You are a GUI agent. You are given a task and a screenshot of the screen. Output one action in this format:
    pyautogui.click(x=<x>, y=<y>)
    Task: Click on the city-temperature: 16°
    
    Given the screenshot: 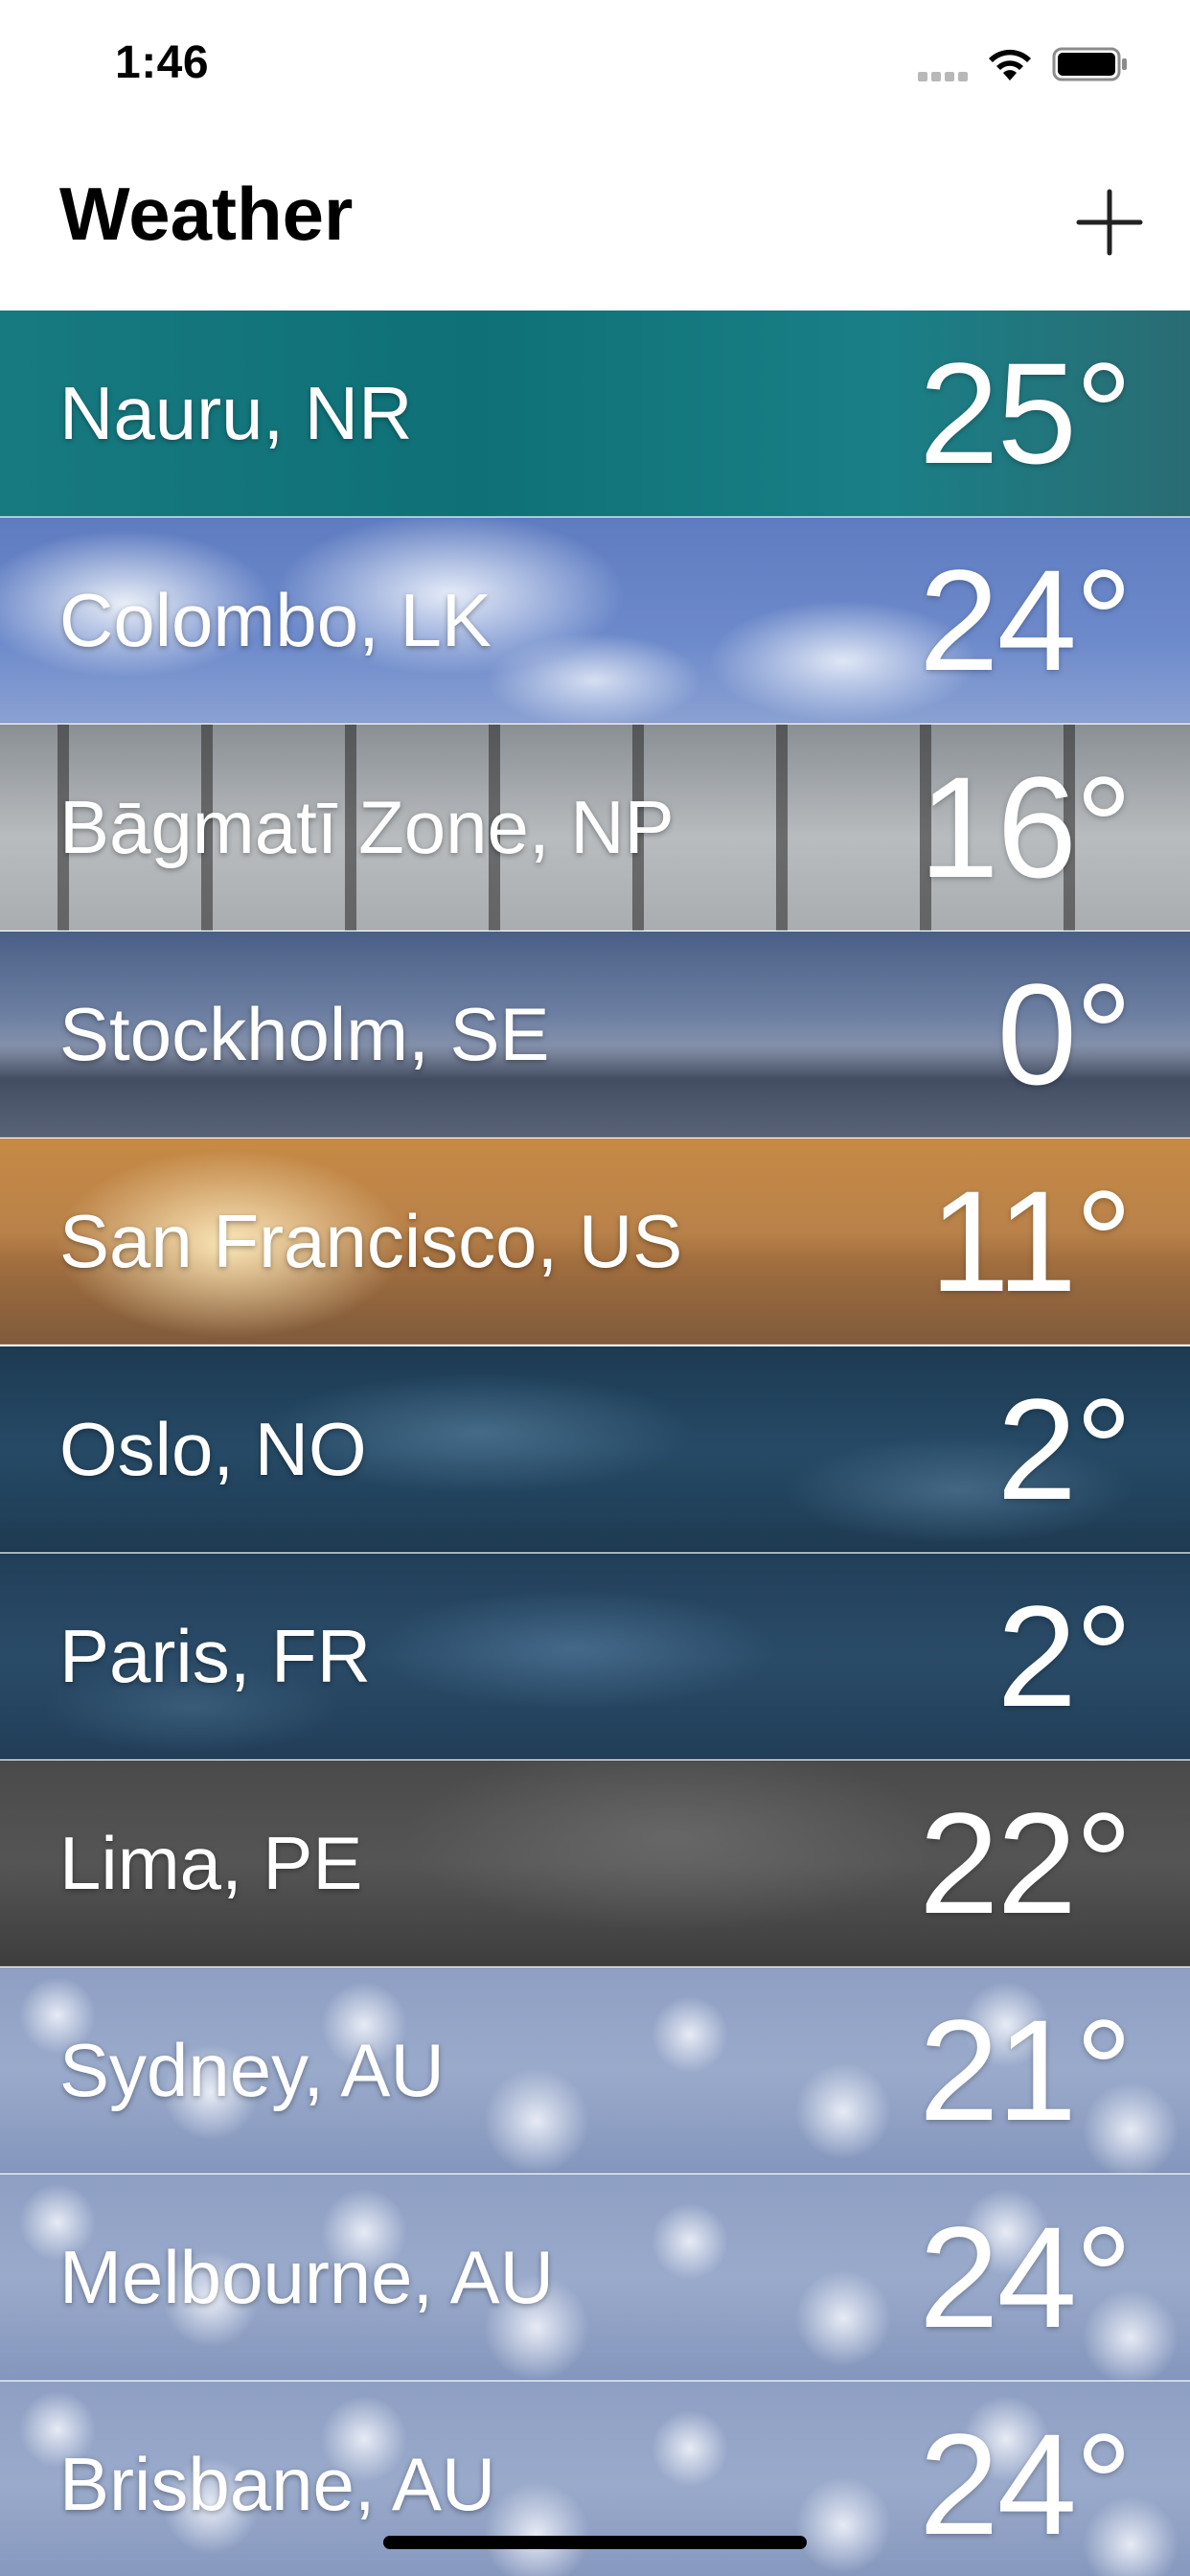 What is the action you would take?
    pyautogui.click(x=1026, y=828)
    